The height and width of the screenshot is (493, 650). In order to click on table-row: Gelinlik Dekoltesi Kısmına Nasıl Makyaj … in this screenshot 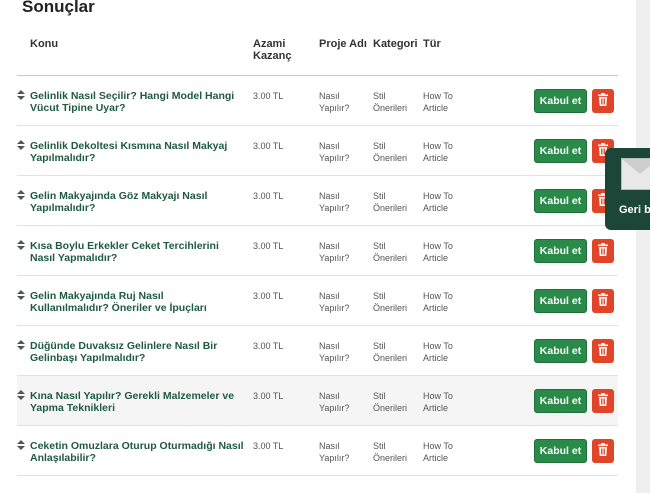, I will do `click(317, 151)`.